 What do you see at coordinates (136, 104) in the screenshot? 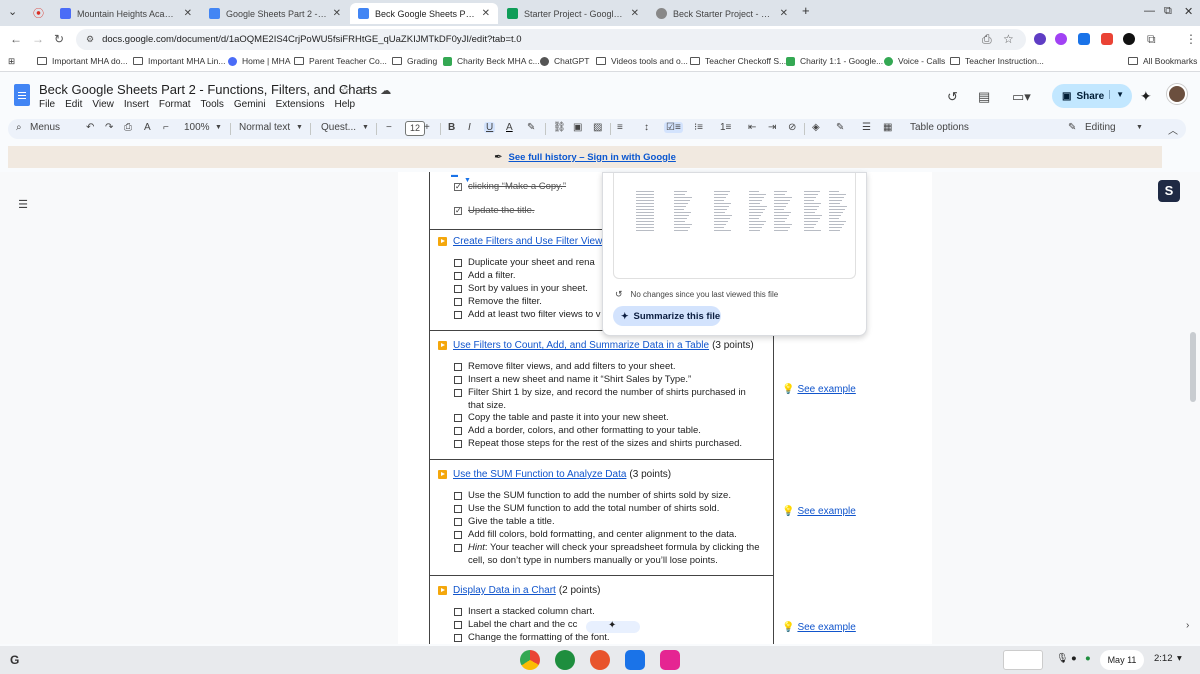
I see `menu-insert: Insert` at bounding box center [136, 104].